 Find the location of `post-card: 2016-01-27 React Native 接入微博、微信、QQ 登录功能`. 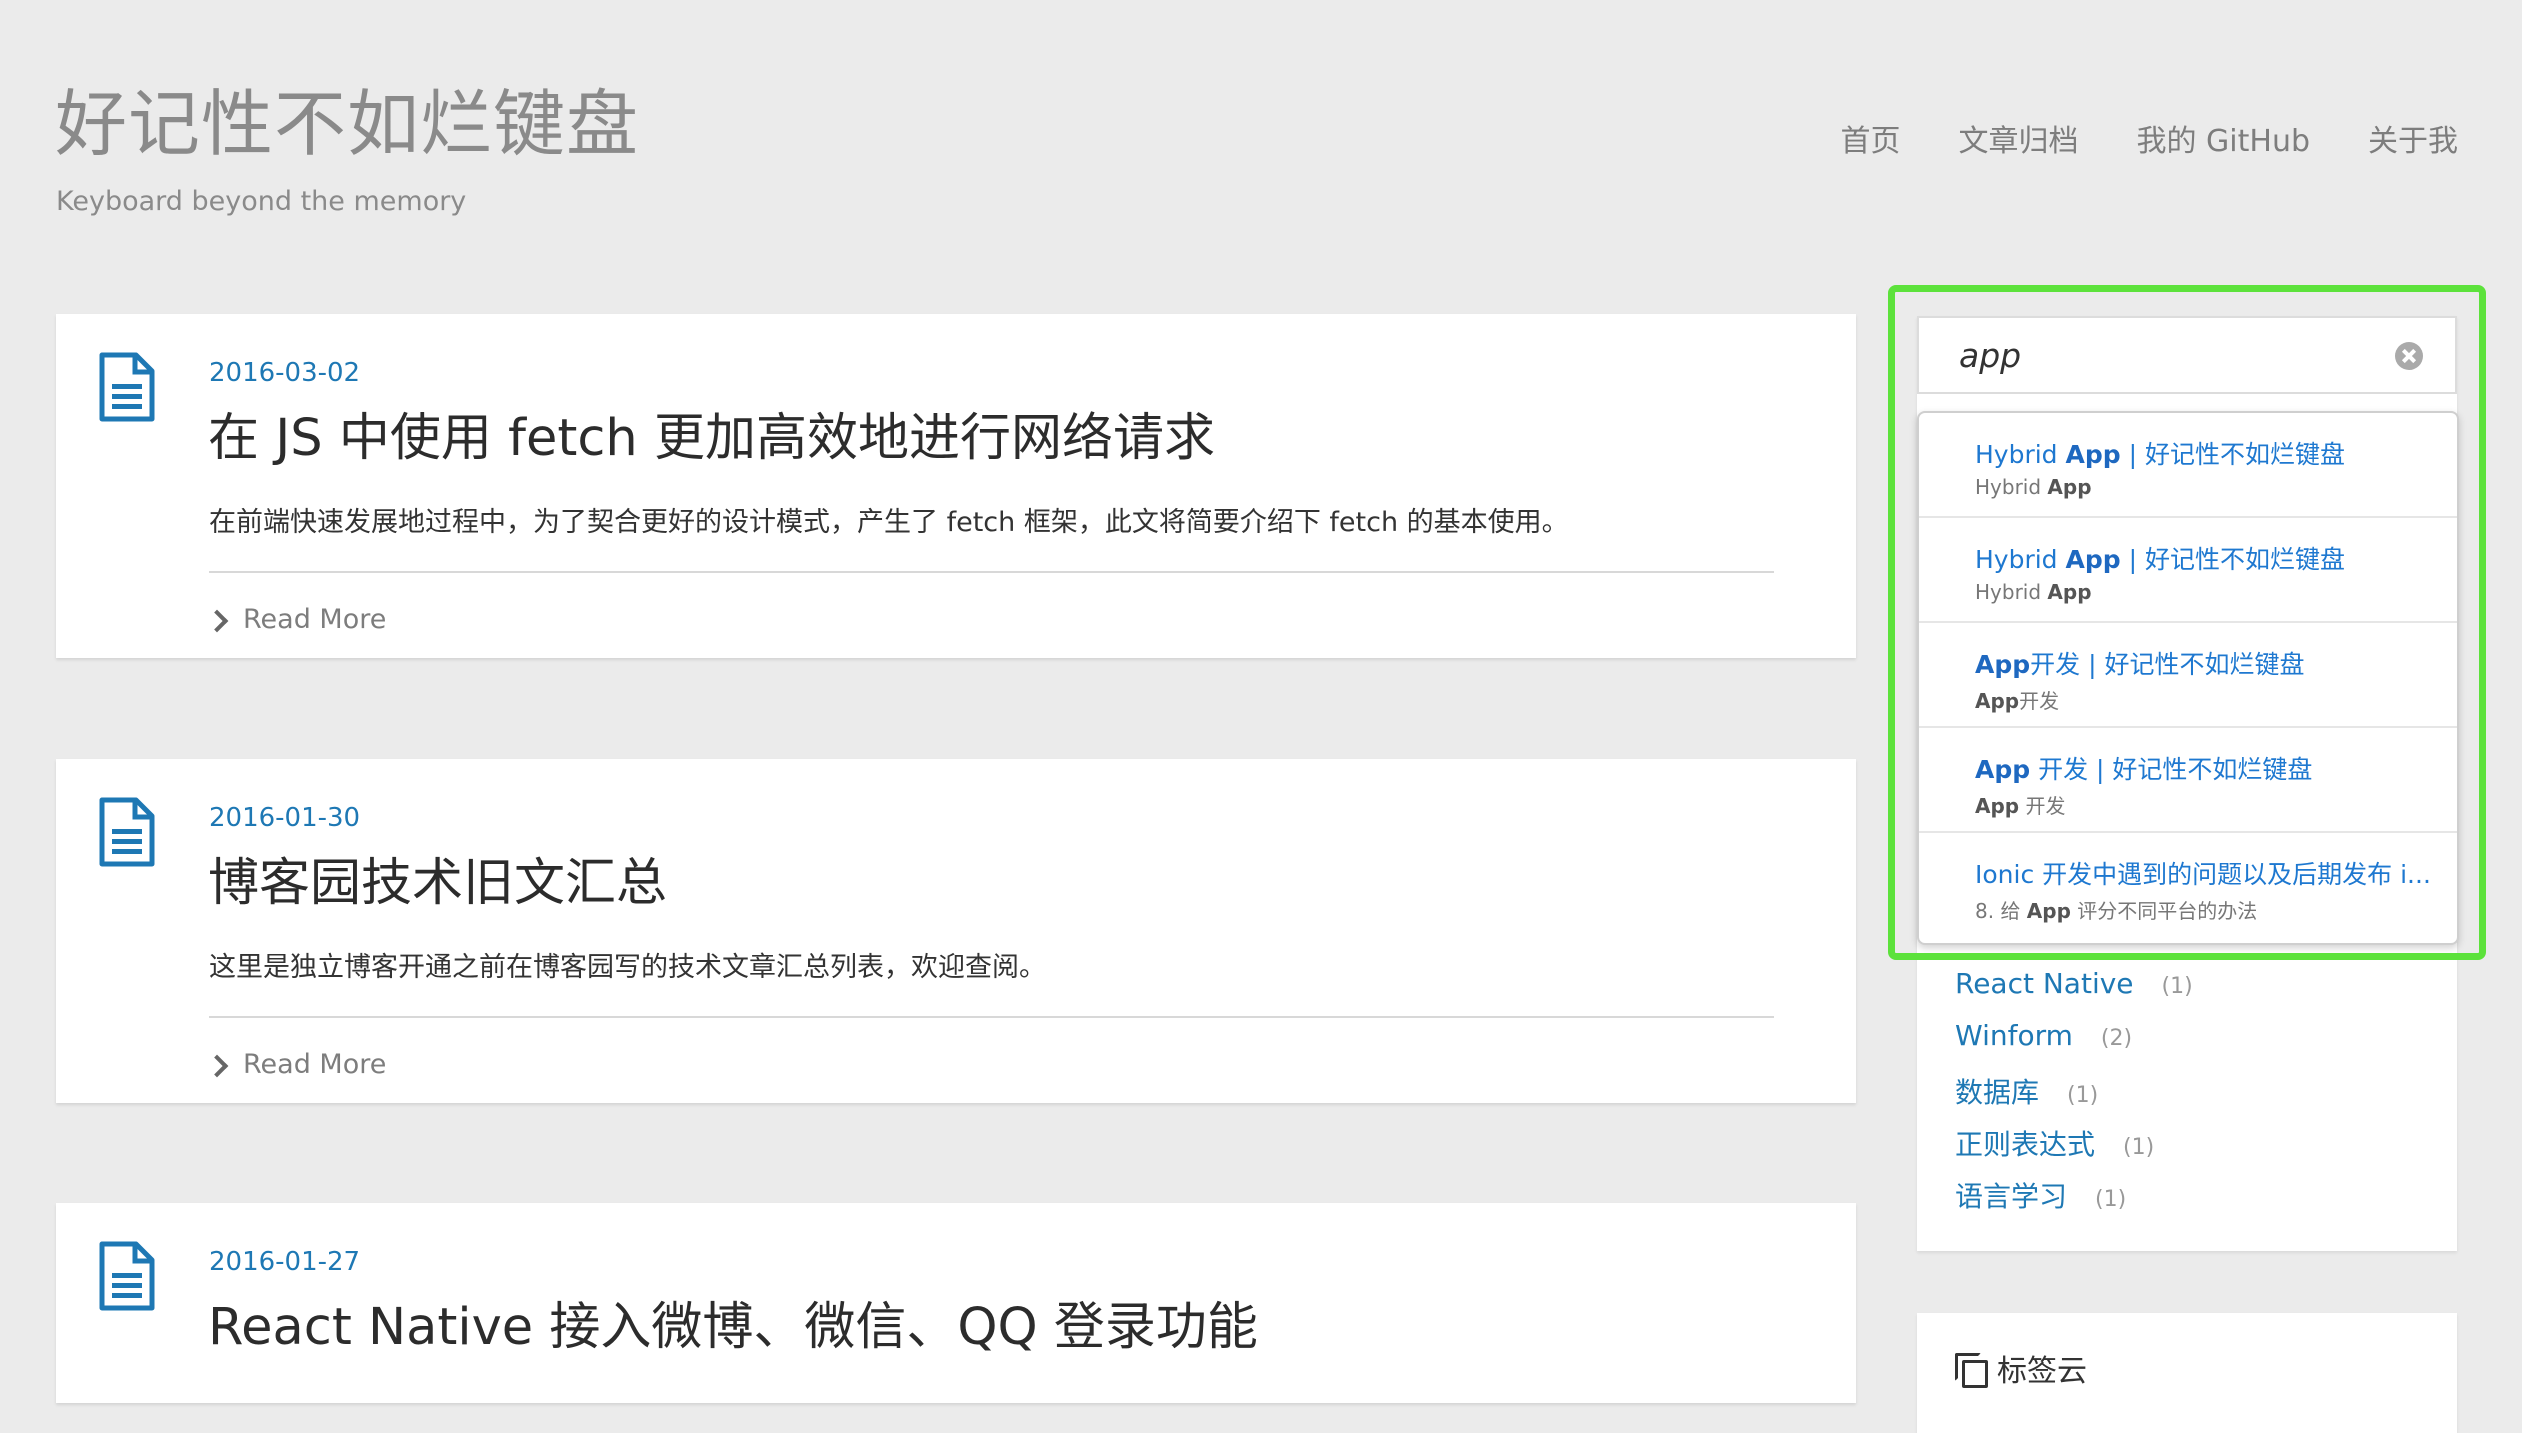

post-card: 2016-01-27 React Native 接入微博、微信、QQ 登录功能 is located at coordinates (956, 1303).